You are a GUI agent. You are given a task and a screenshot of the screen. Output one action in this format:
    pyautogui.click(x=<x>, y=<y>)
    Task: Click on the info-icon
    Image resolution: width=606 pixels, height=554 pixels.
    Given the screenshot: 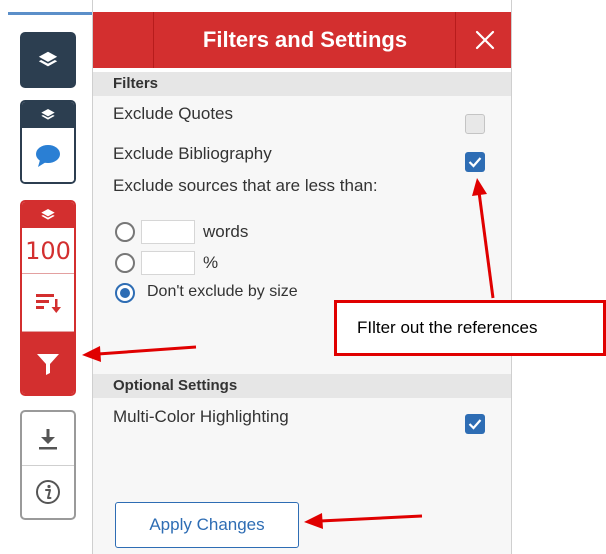 What is the action you would take?
    pyautogui.click(x=48, y=492)
    